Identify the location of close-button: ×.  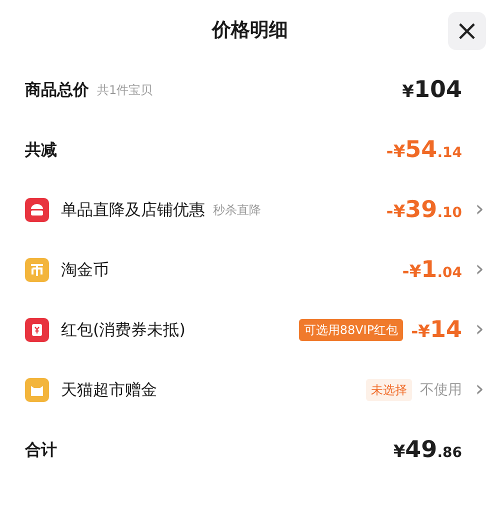
(467, 31).